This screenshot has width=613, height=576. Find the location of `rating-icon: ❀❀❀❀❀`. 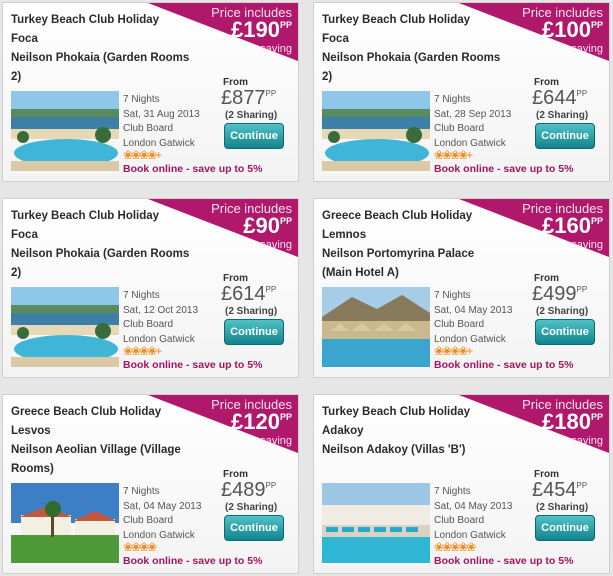

rating-icon: ❀❀❀❀❀ is located at coordinates (455, 547).